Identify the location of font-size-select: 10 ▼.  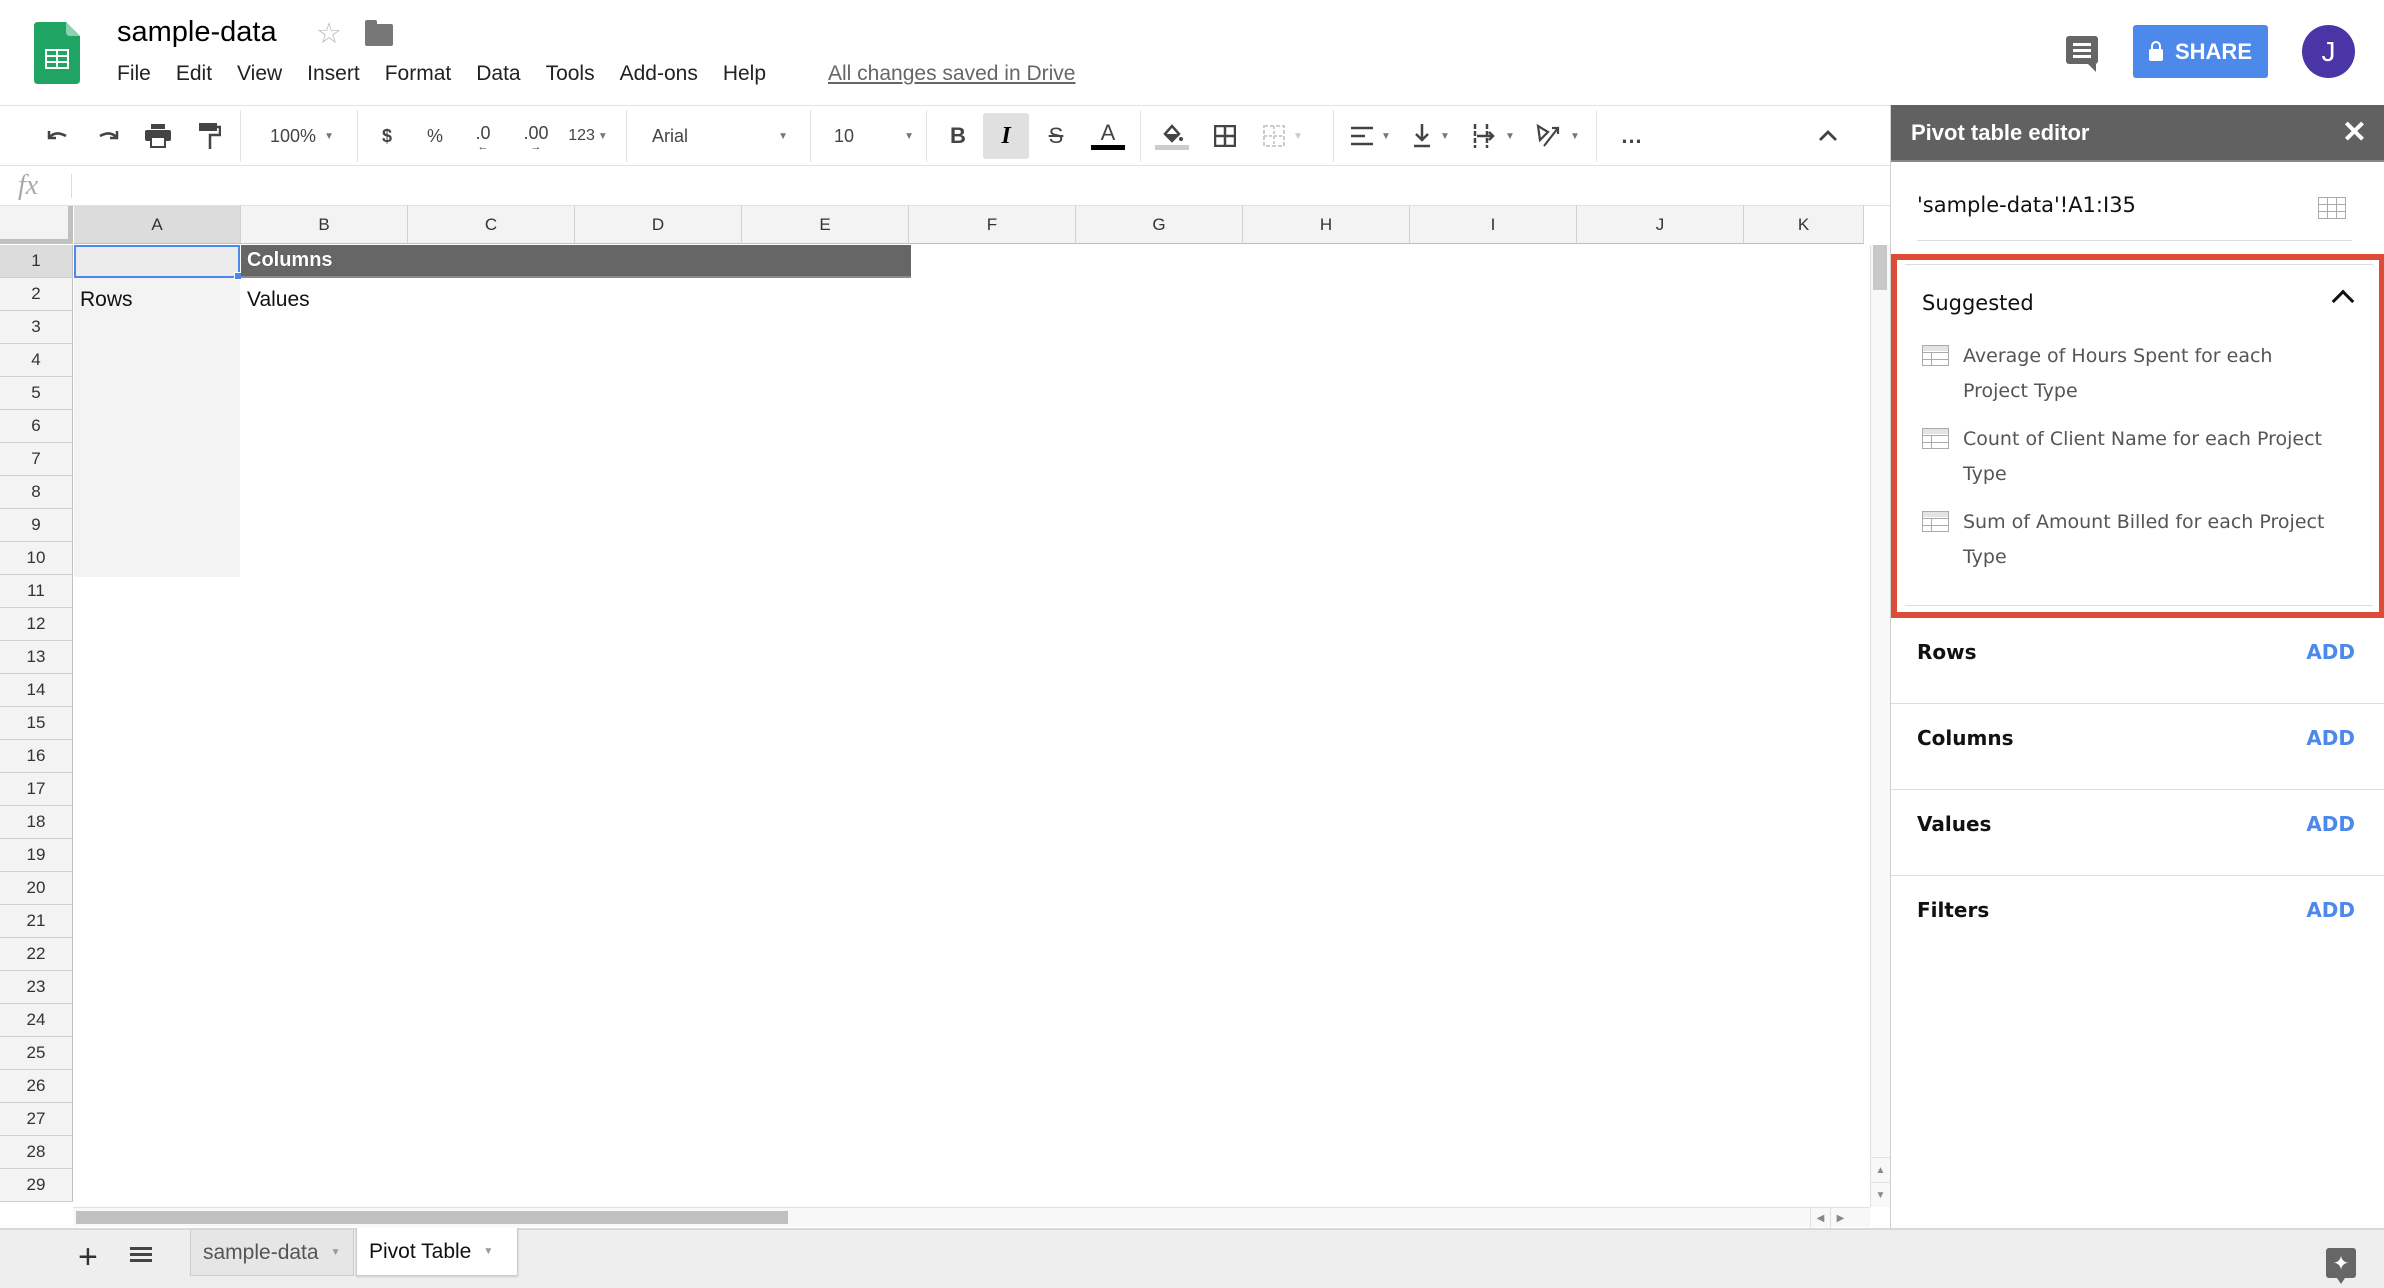
(872, 136).